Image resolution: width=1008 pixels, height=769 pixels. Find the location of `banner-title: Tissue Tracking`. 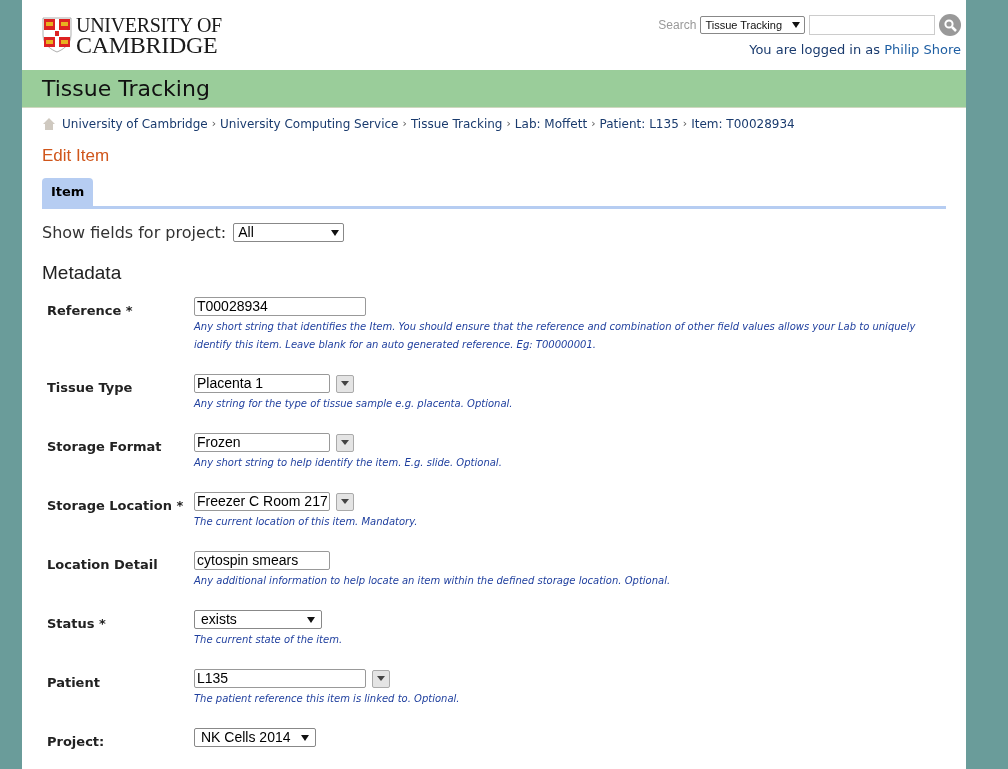

banner-title: Tissue Tracking is located at coordinates (126, 89).